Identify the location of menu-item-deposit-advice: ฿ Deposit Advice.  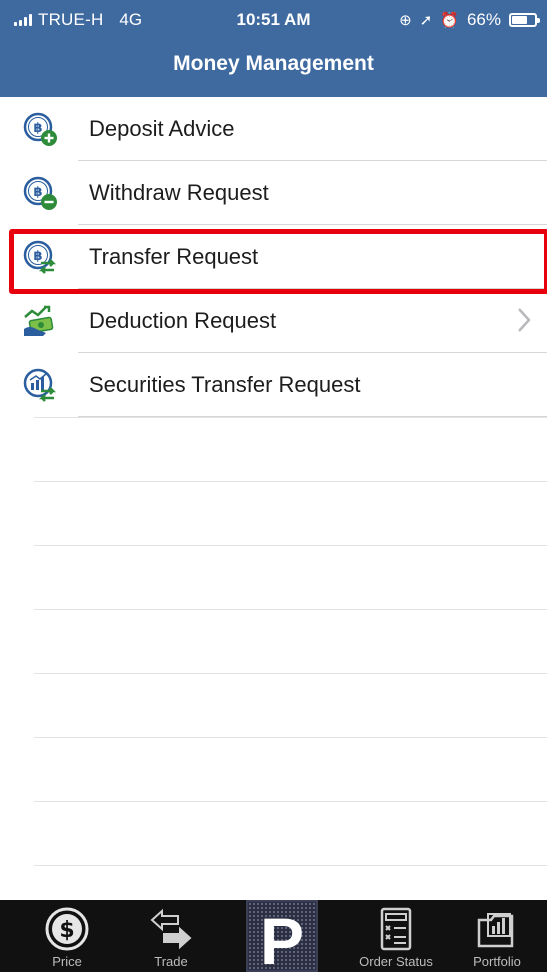
(273, 129).